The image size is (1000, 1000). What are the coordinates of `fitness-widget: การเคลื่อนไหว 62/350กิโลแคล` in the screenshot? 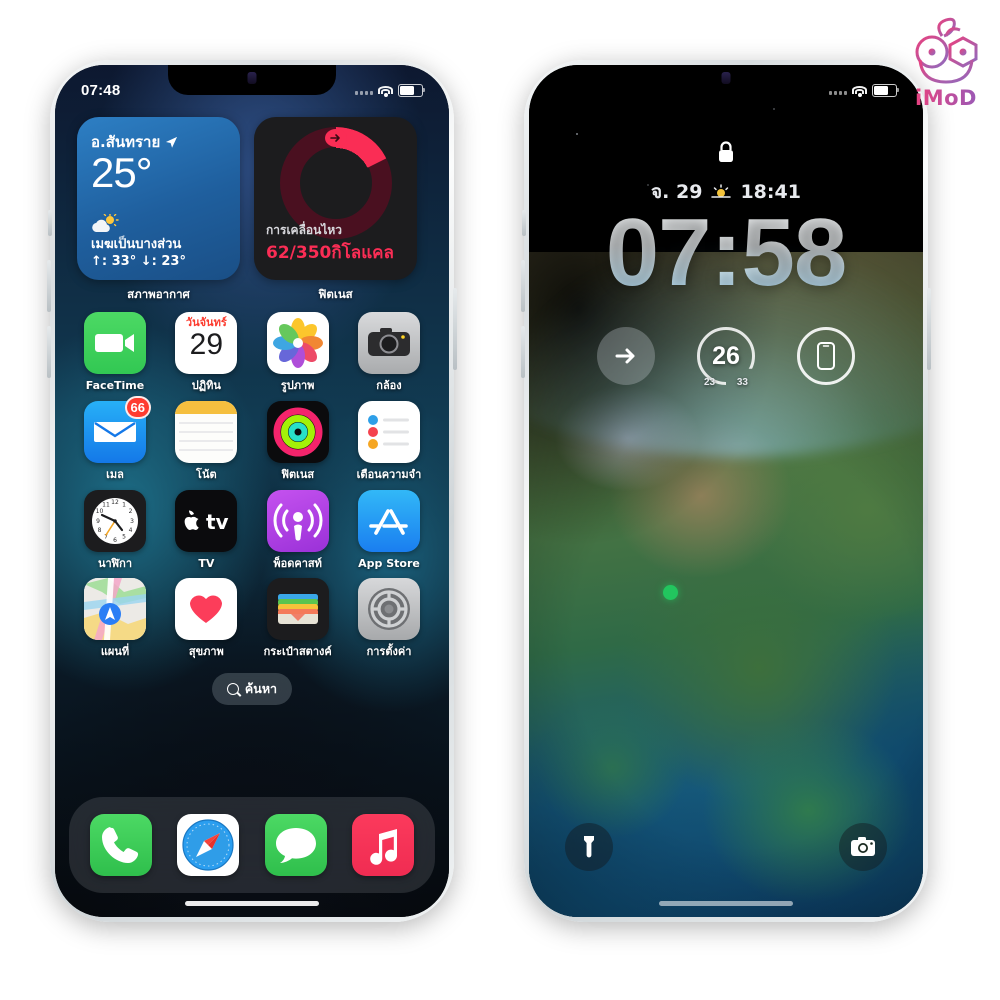 It's located at (335, 198).